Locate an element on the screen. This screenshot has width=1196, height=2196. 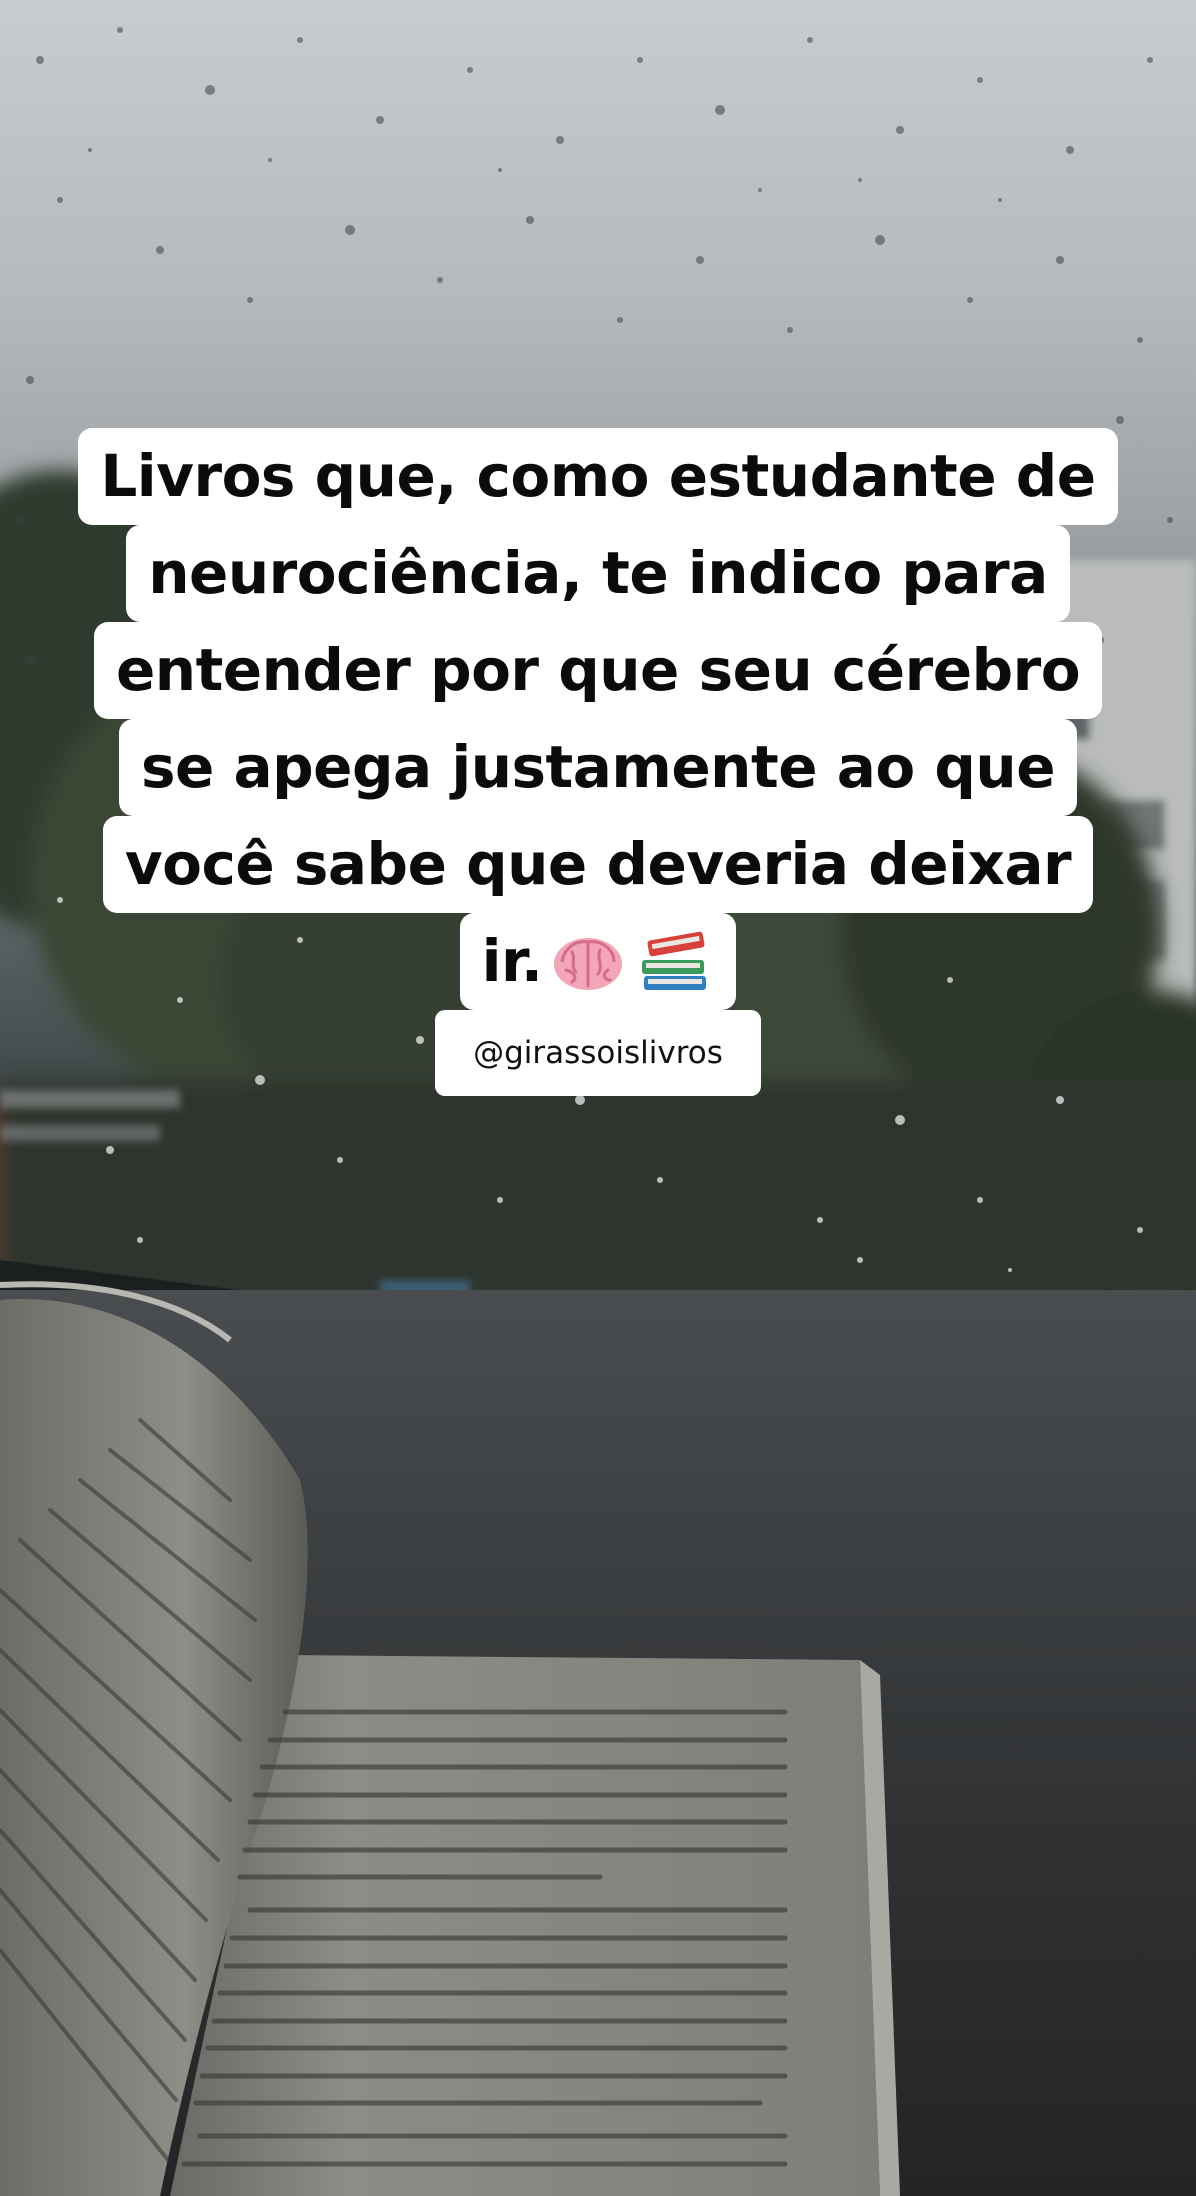
caption-line-5: você sabe que deveria deixar is located at coordinates (598, 864).